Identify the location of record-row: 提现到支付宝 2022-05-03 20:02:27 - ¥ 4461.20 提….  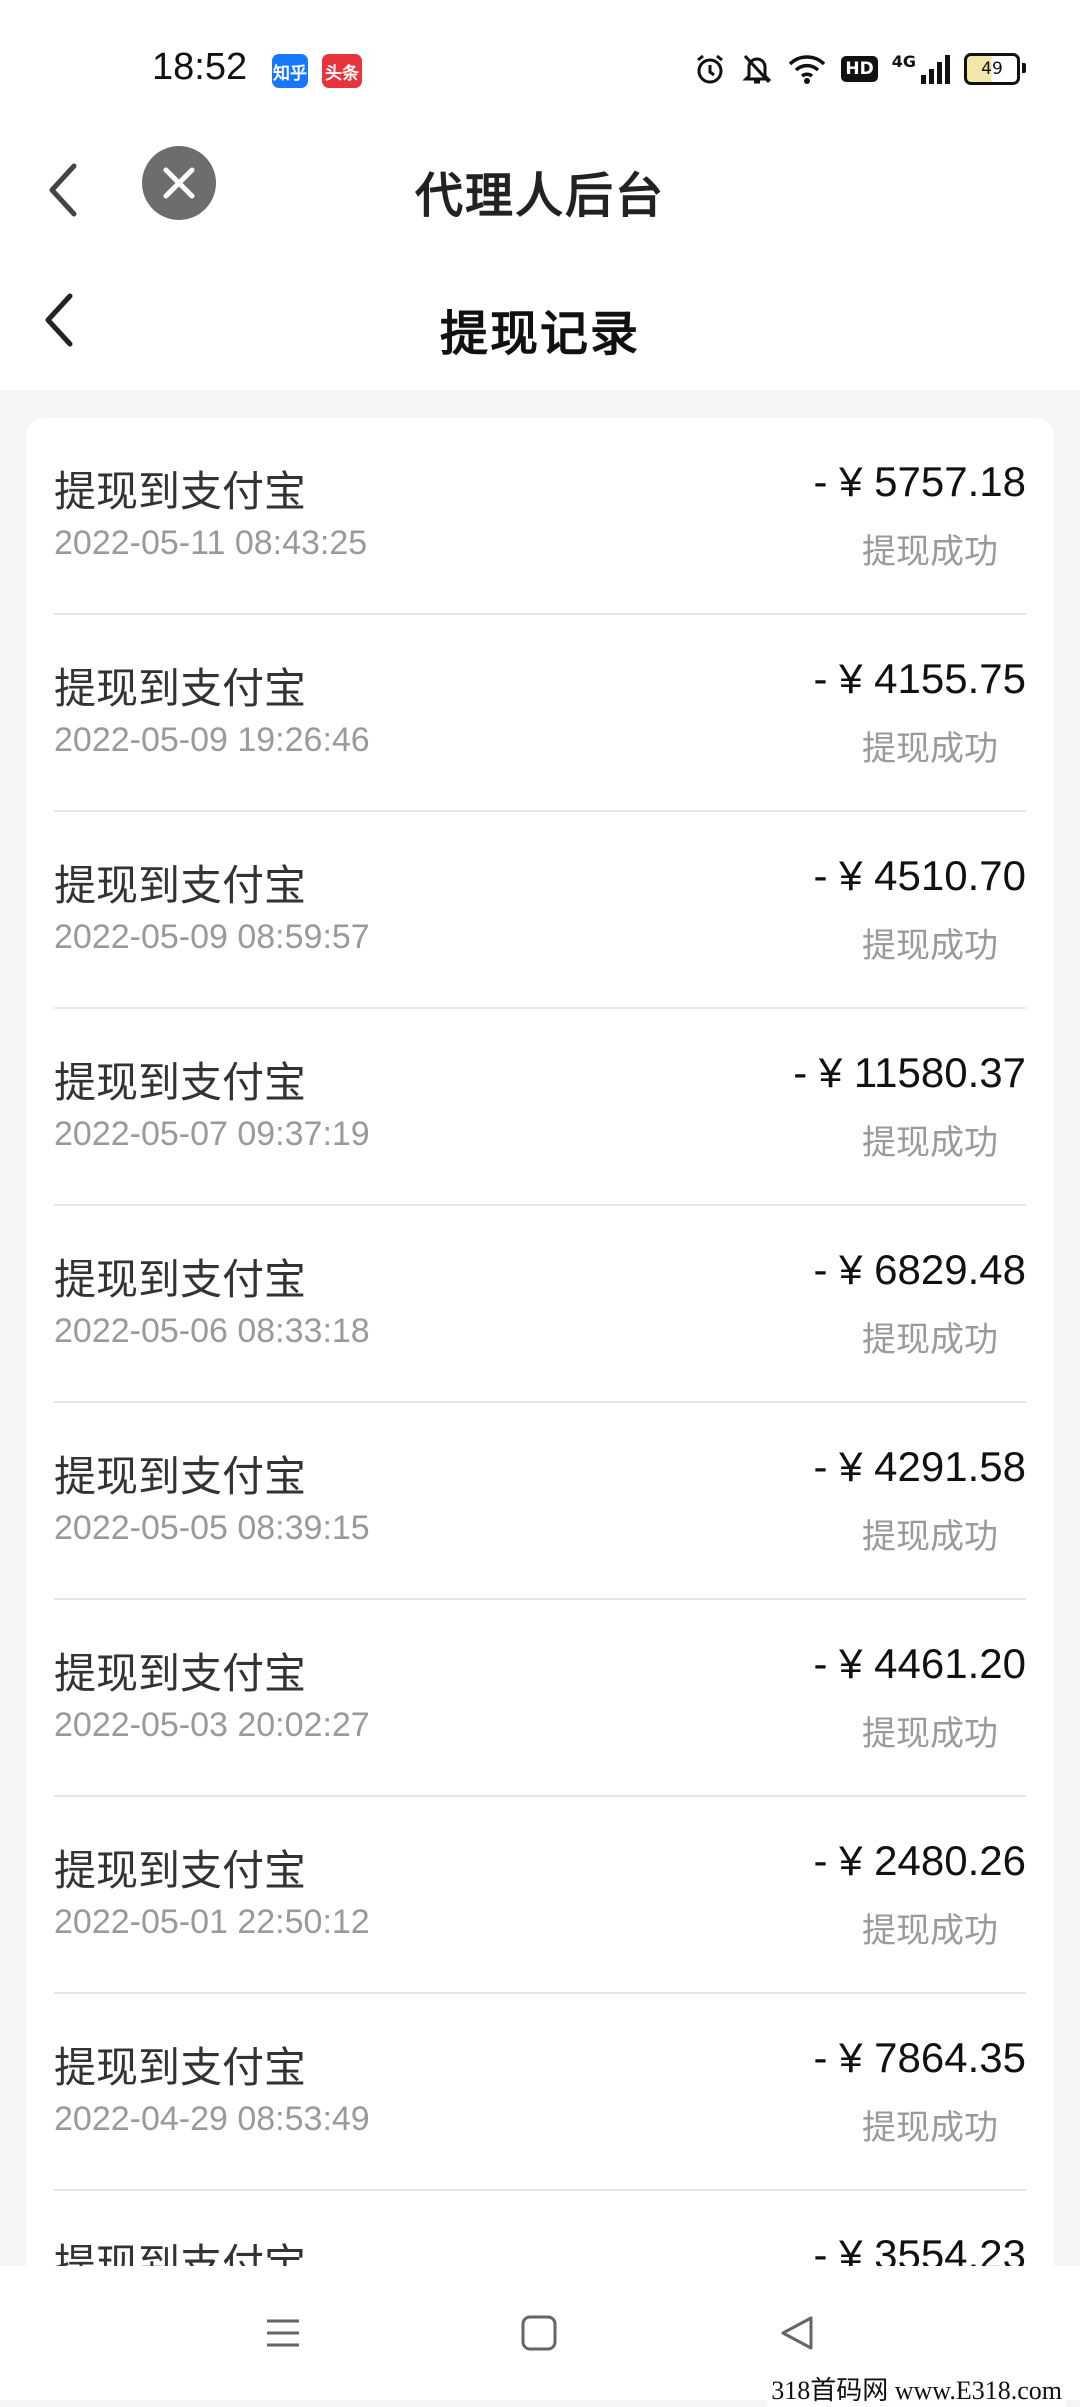
(540, 1698).